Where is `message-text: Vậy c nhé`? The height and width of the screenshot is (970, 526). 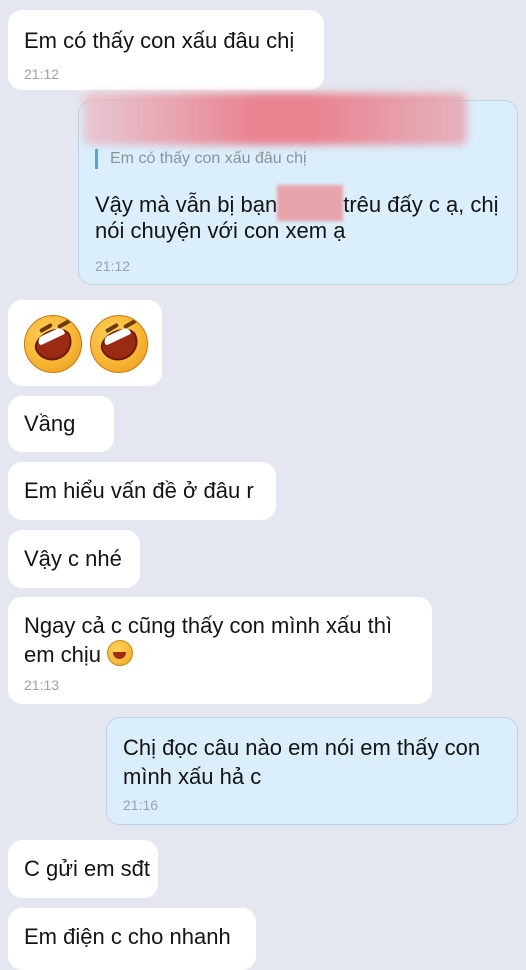 message-text: Vậy c nhé is located at coordinates (73, 558).